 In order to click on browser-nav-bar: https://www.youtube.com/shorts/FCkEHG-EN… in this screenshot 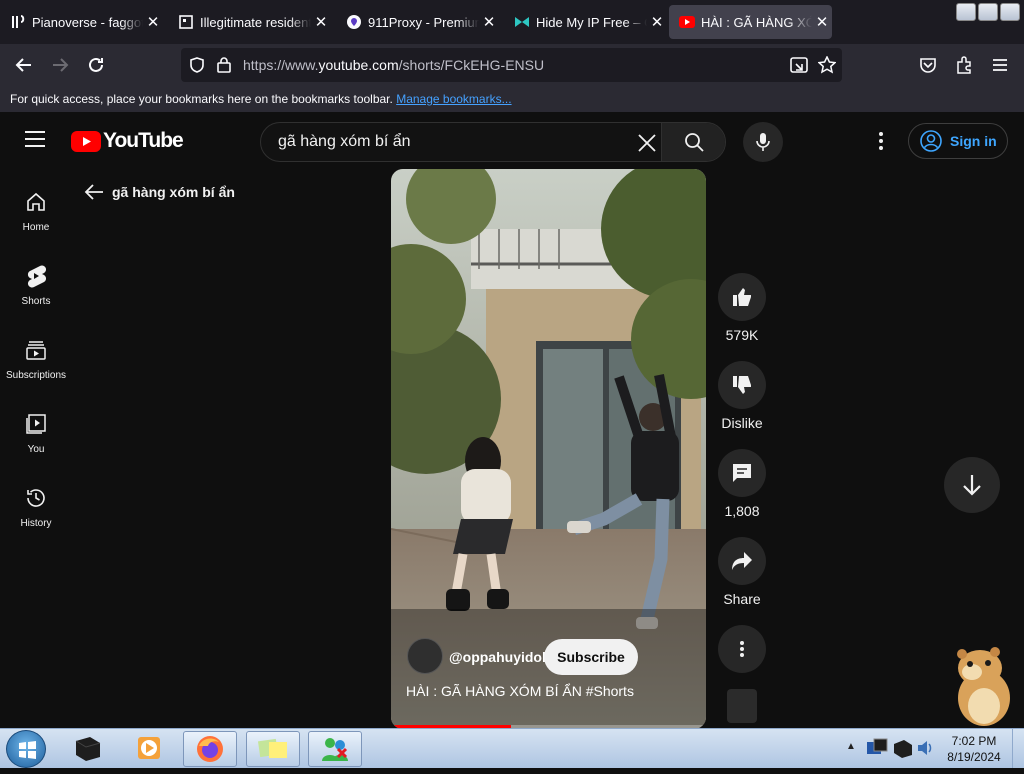, I will do `click(512, 65)`.